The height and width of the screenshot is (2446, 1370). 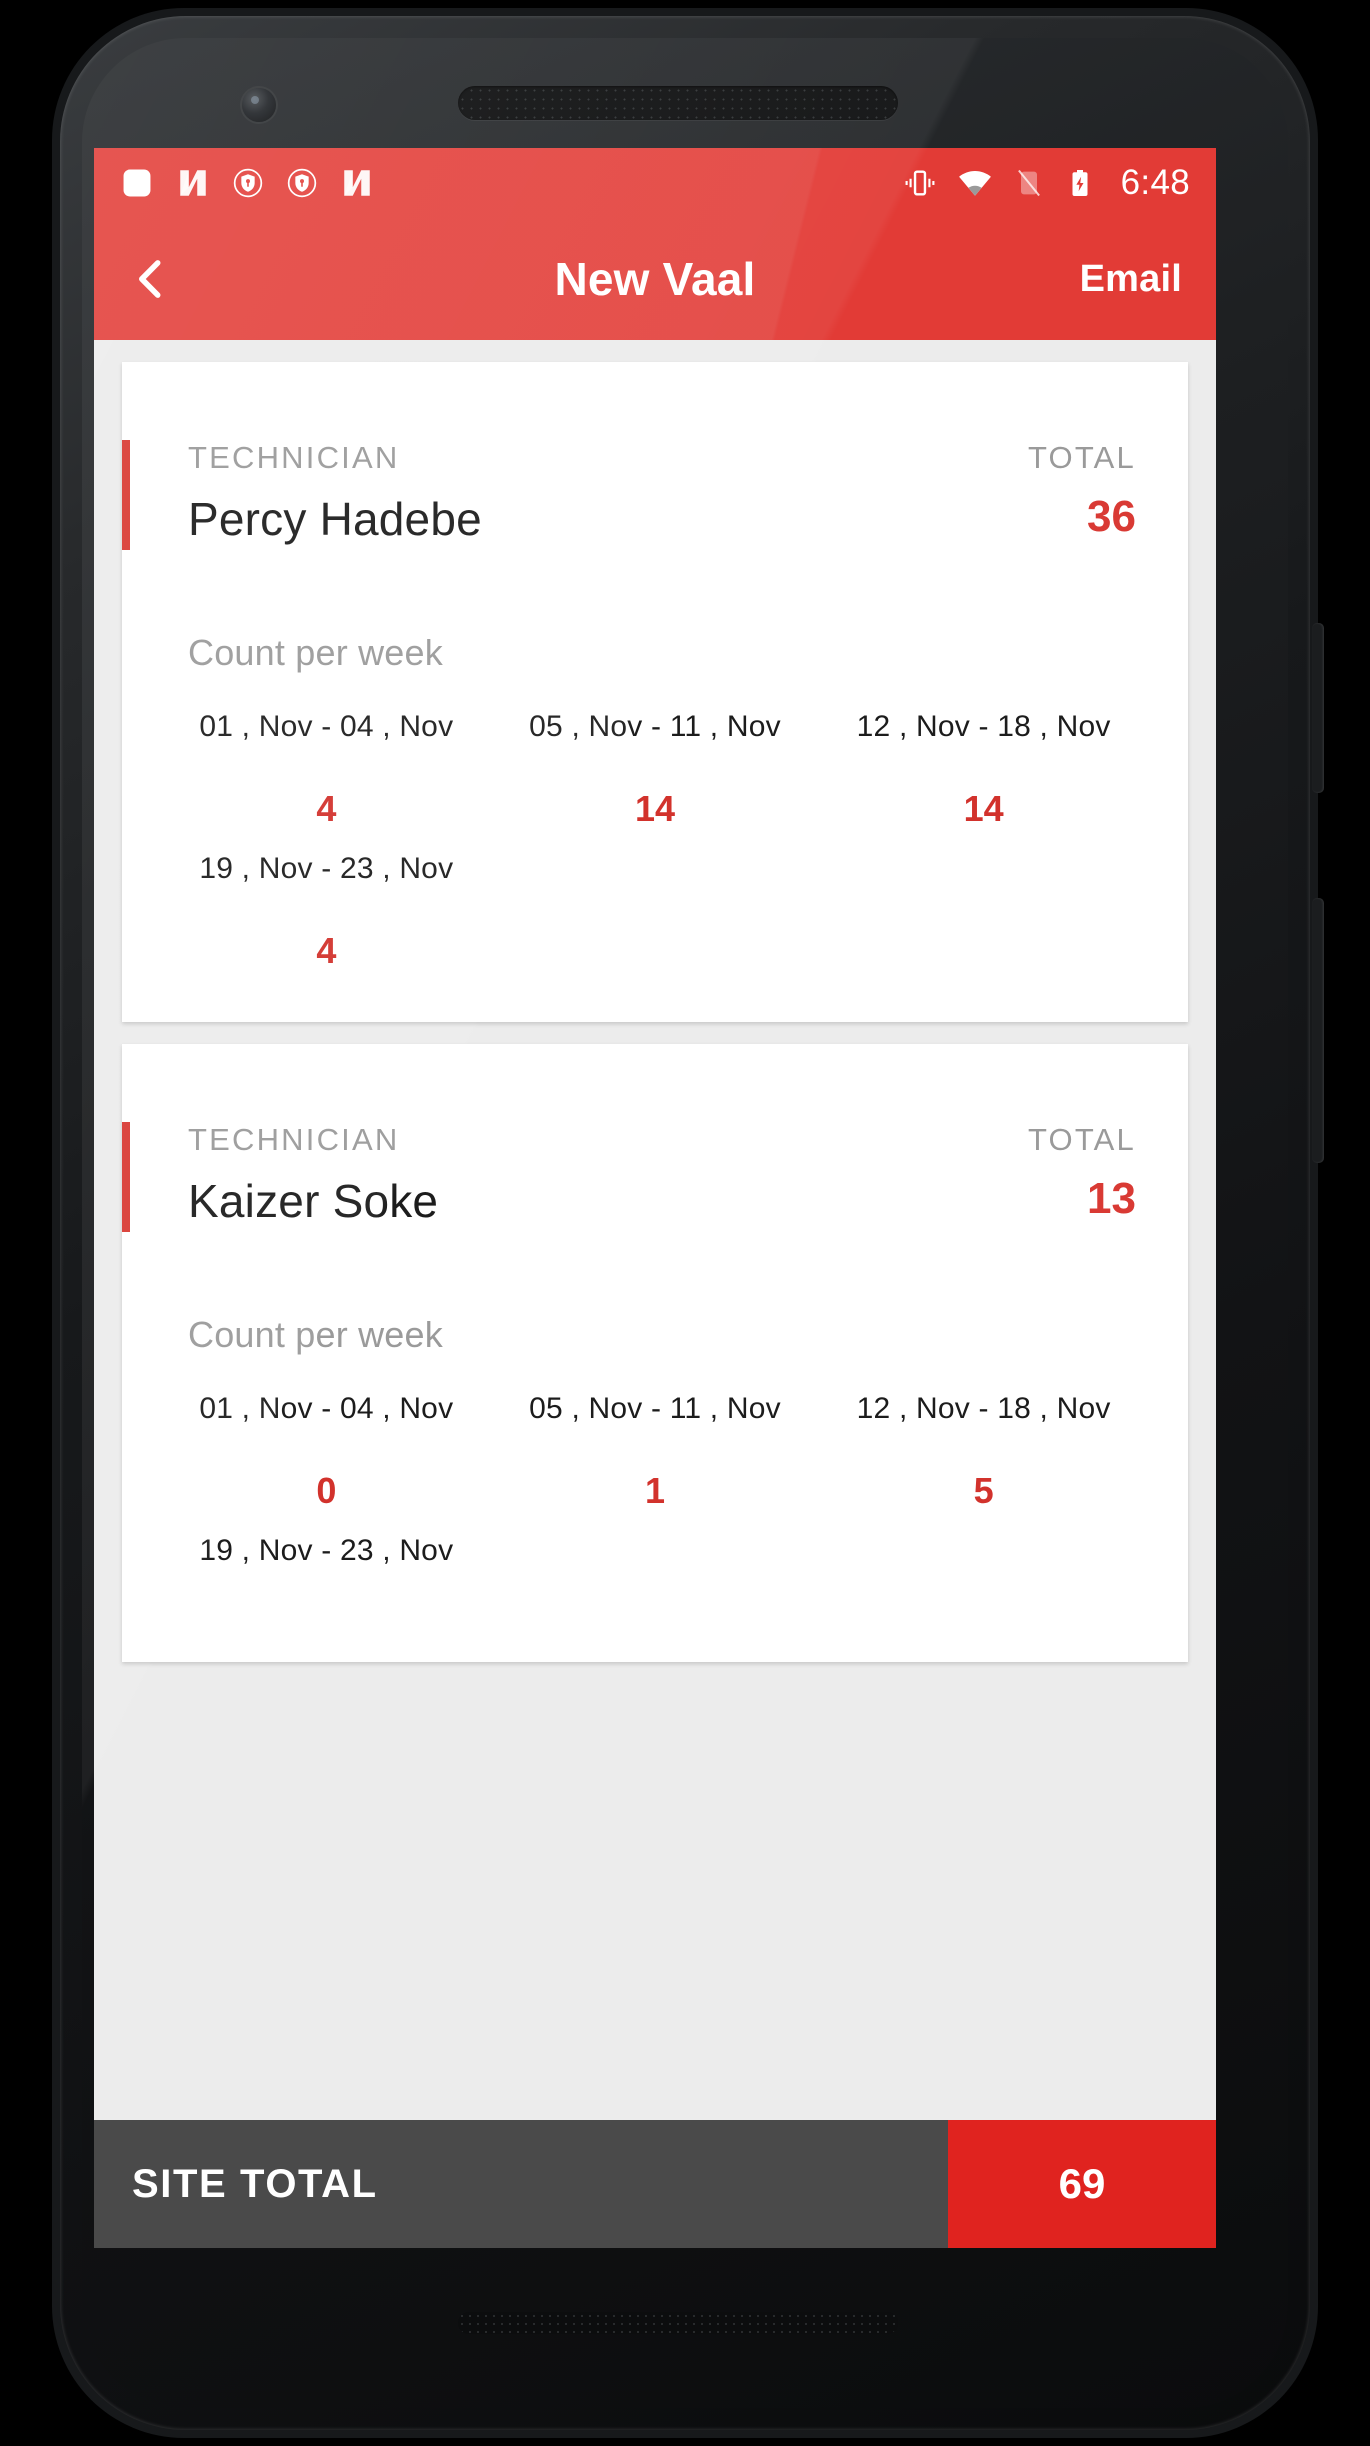 What do you see at coordinates (983, 1452) in the screenshot?
I see `week-cell: 12 , Nov - 18 , Nov 5` at bounding box center [983, 1452].